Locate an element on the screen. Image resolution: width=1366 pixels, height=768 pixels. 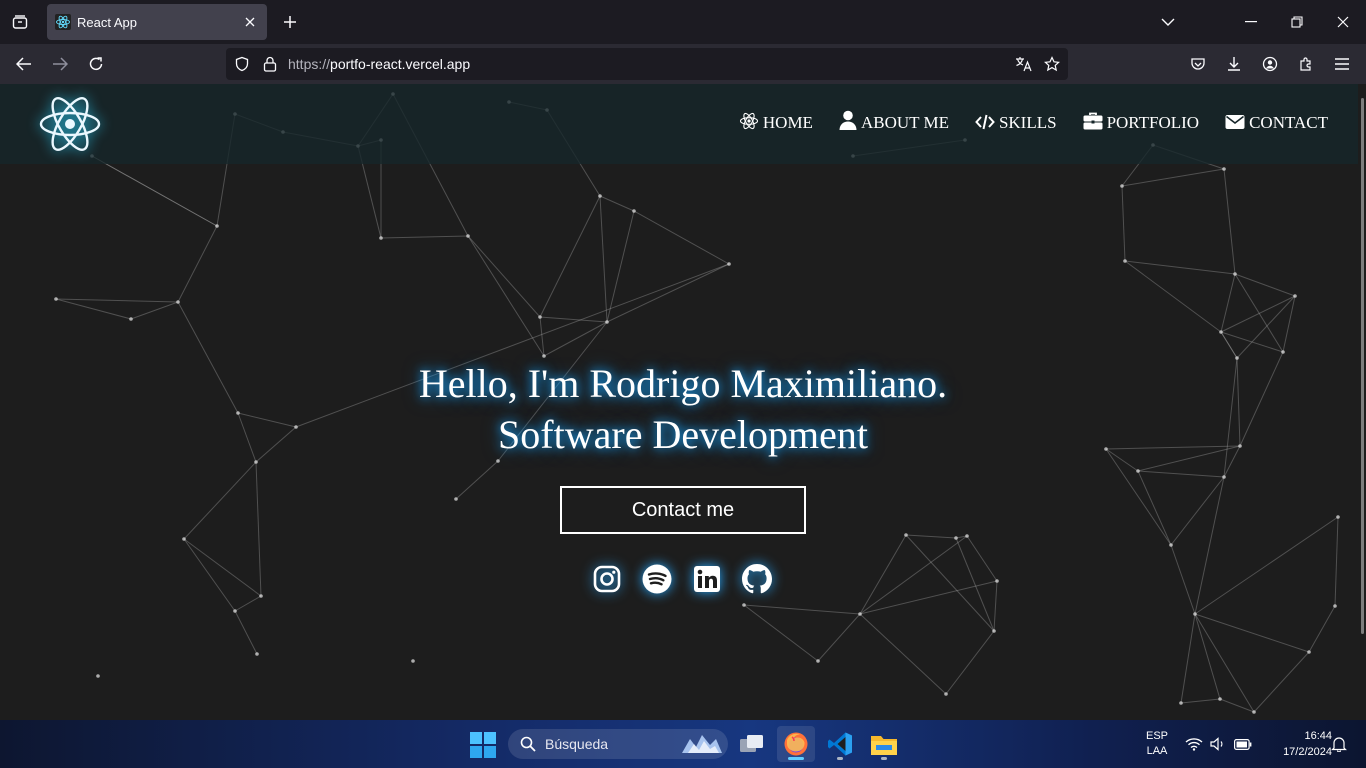
react-atom-icon is located at coordinates (748, 121).